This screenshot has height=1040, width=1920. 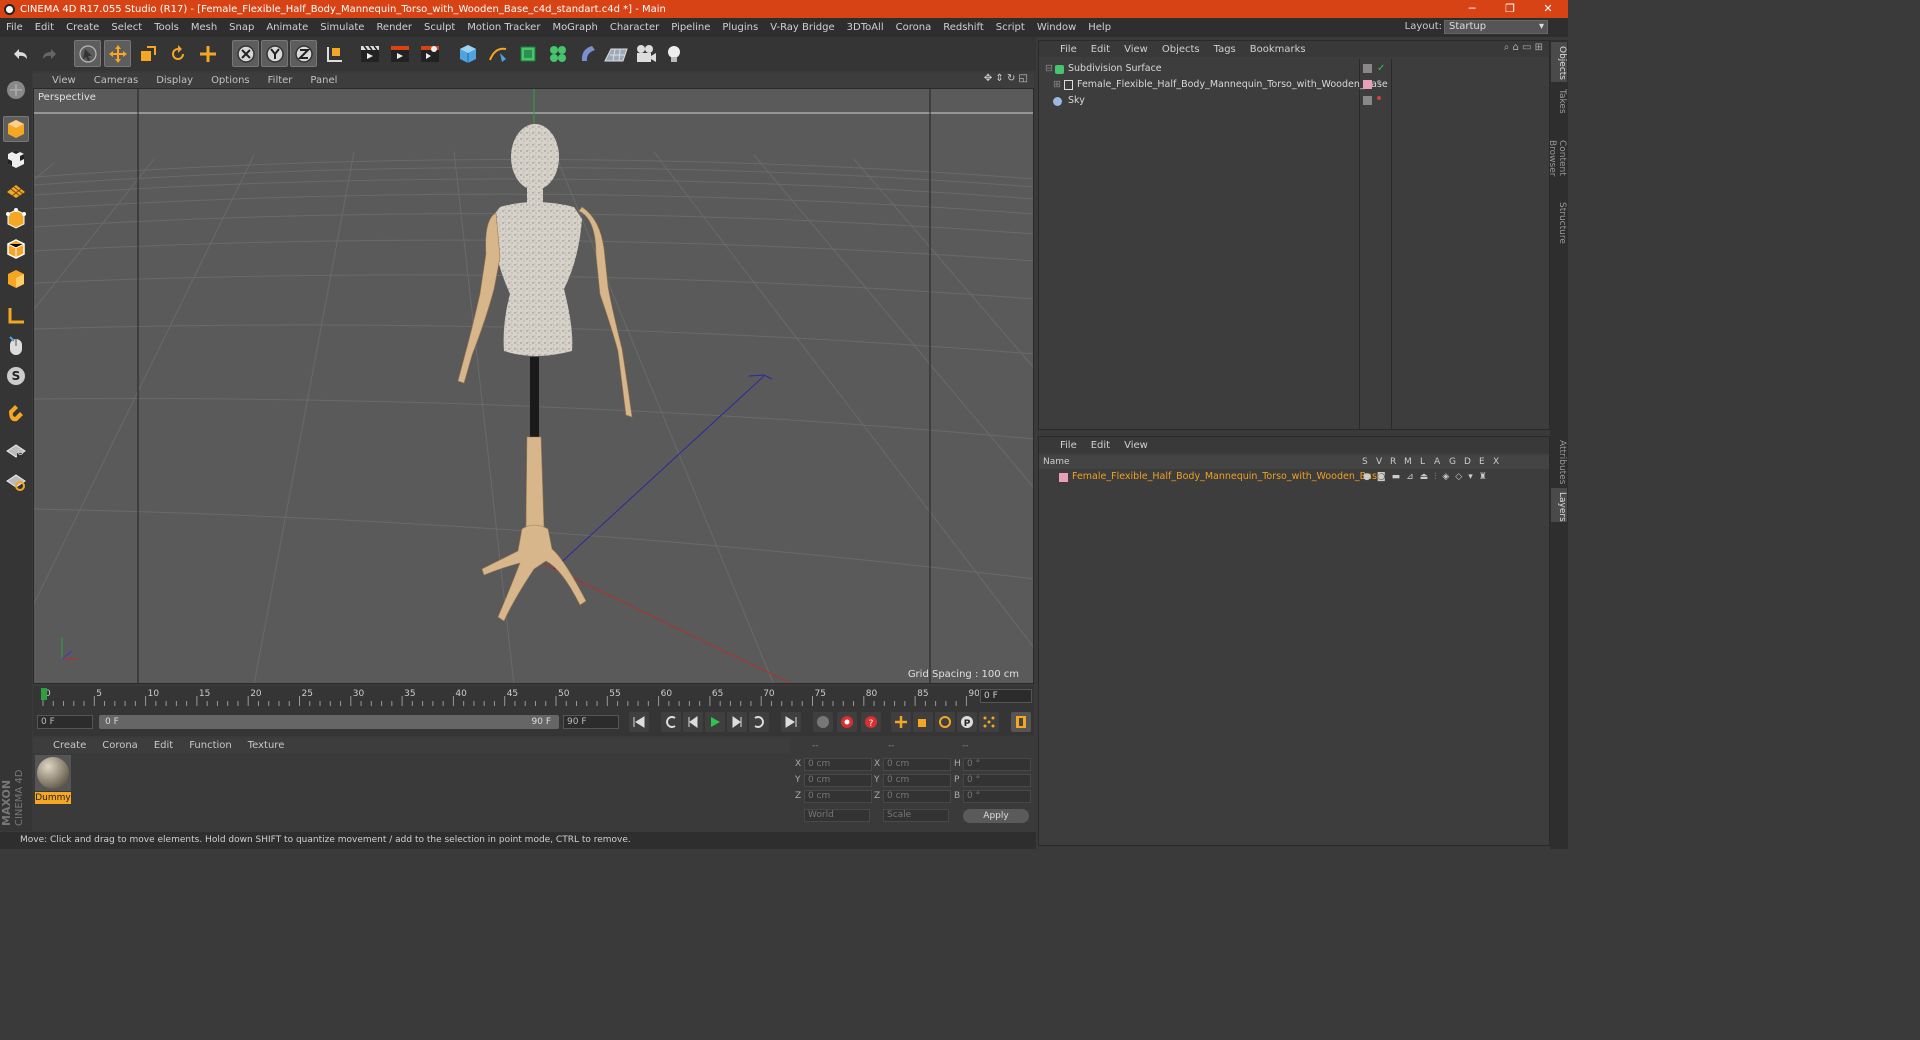 I want to click on light-button, so click(x=673, y=53).